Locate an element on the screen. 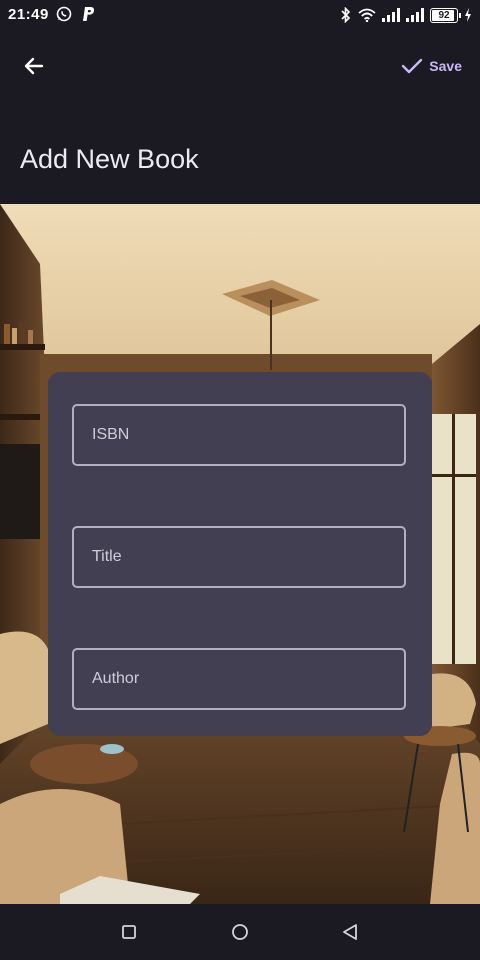 The image size is (480, 960). status-right-icons: 92 is located at coordinates (406, 15).